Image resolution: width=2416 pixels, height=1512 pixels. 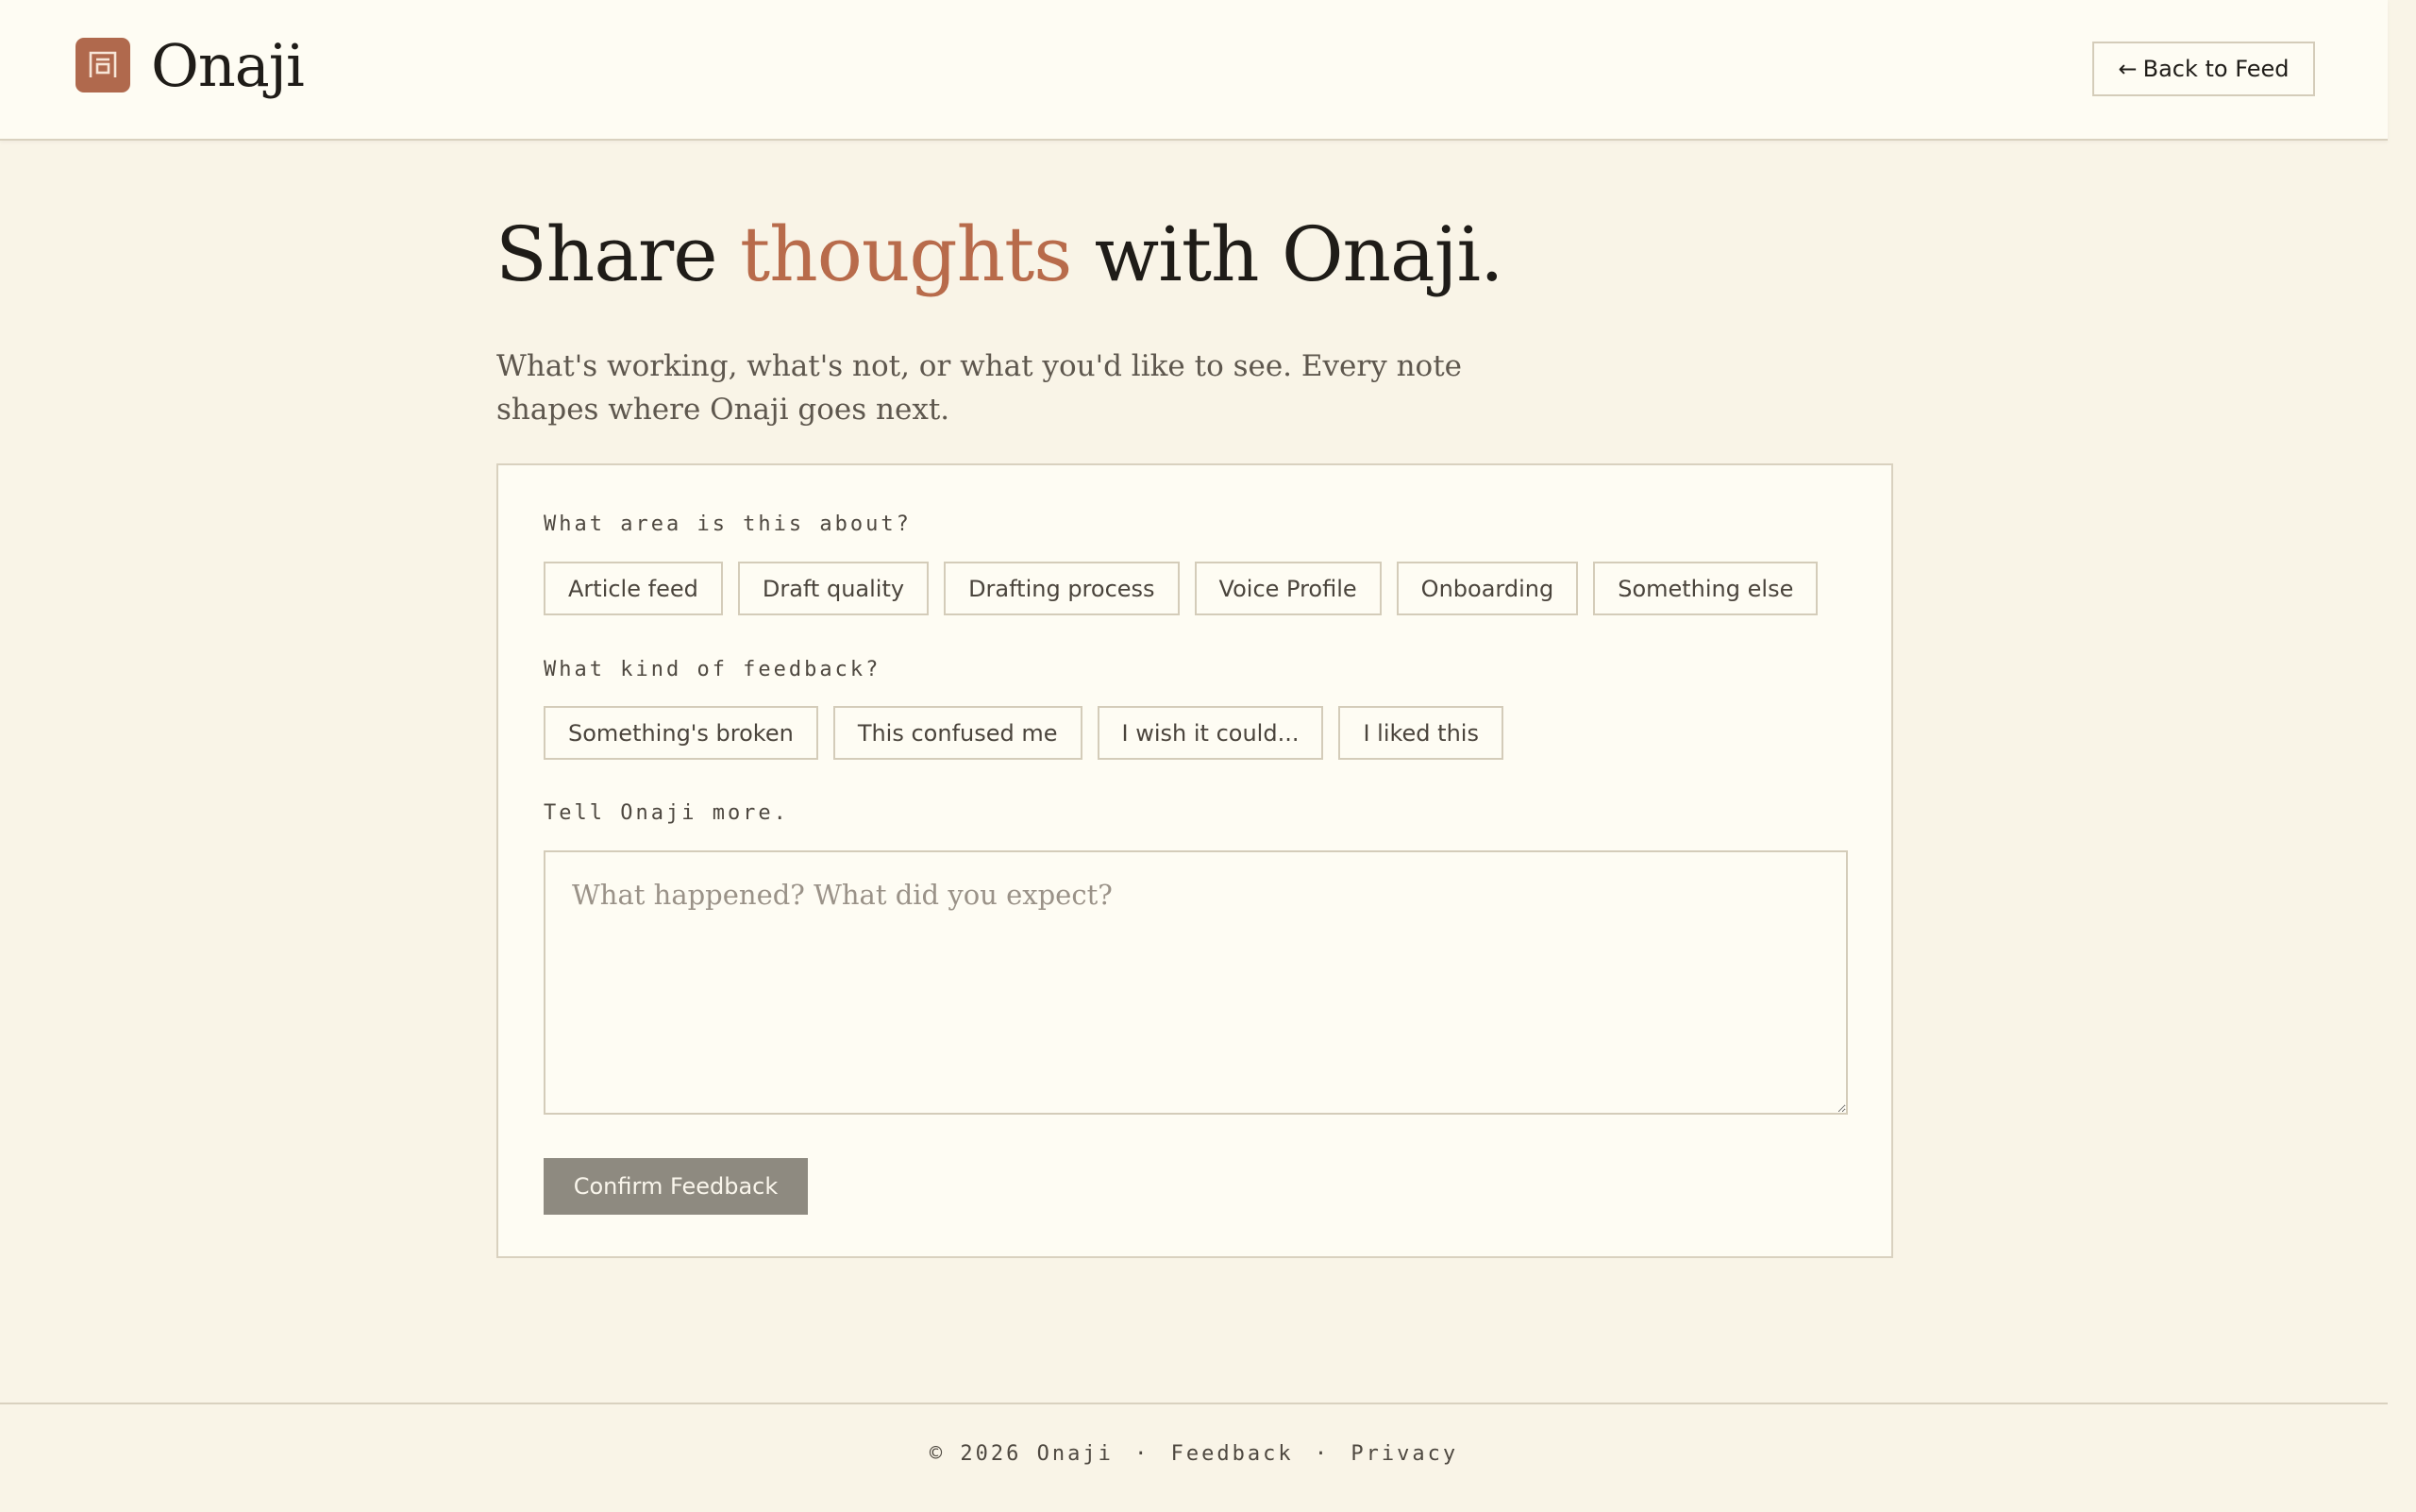 I want to click on brand-glyph-icon, so click(x=103, y=64).